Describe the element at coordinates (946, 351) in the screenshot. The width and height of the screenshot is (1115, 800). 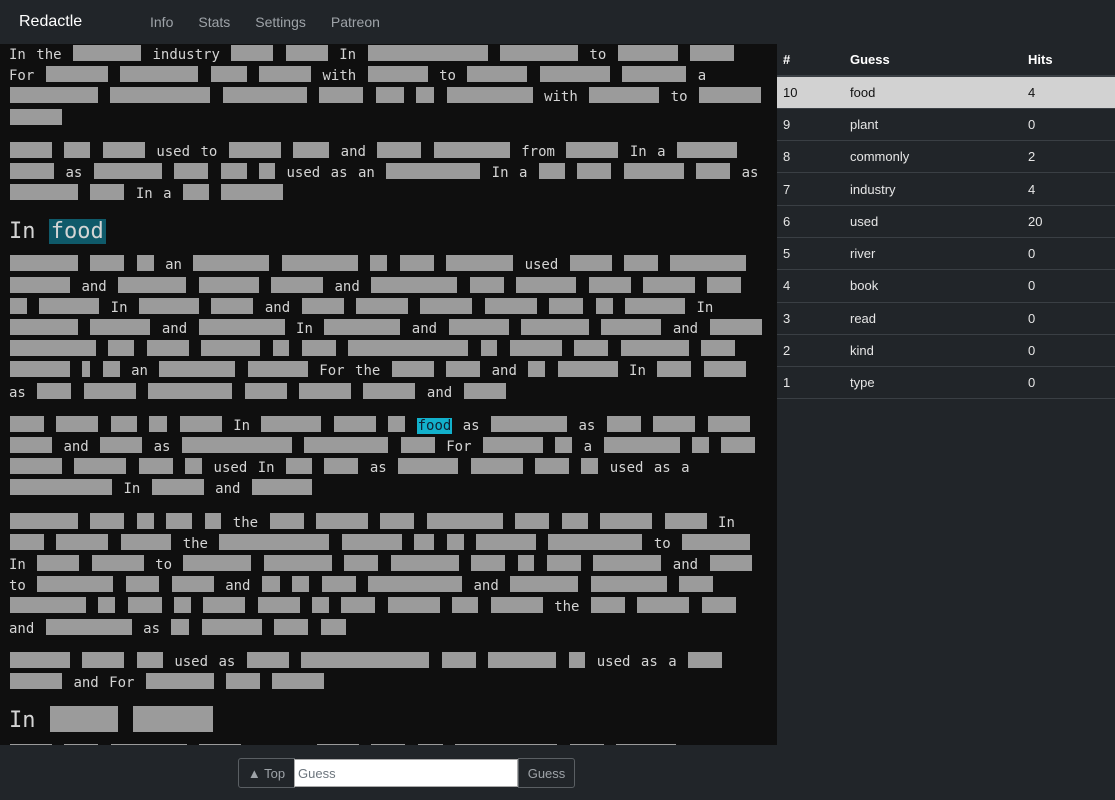
I see `guess-row: 2 kind 0` at that location.